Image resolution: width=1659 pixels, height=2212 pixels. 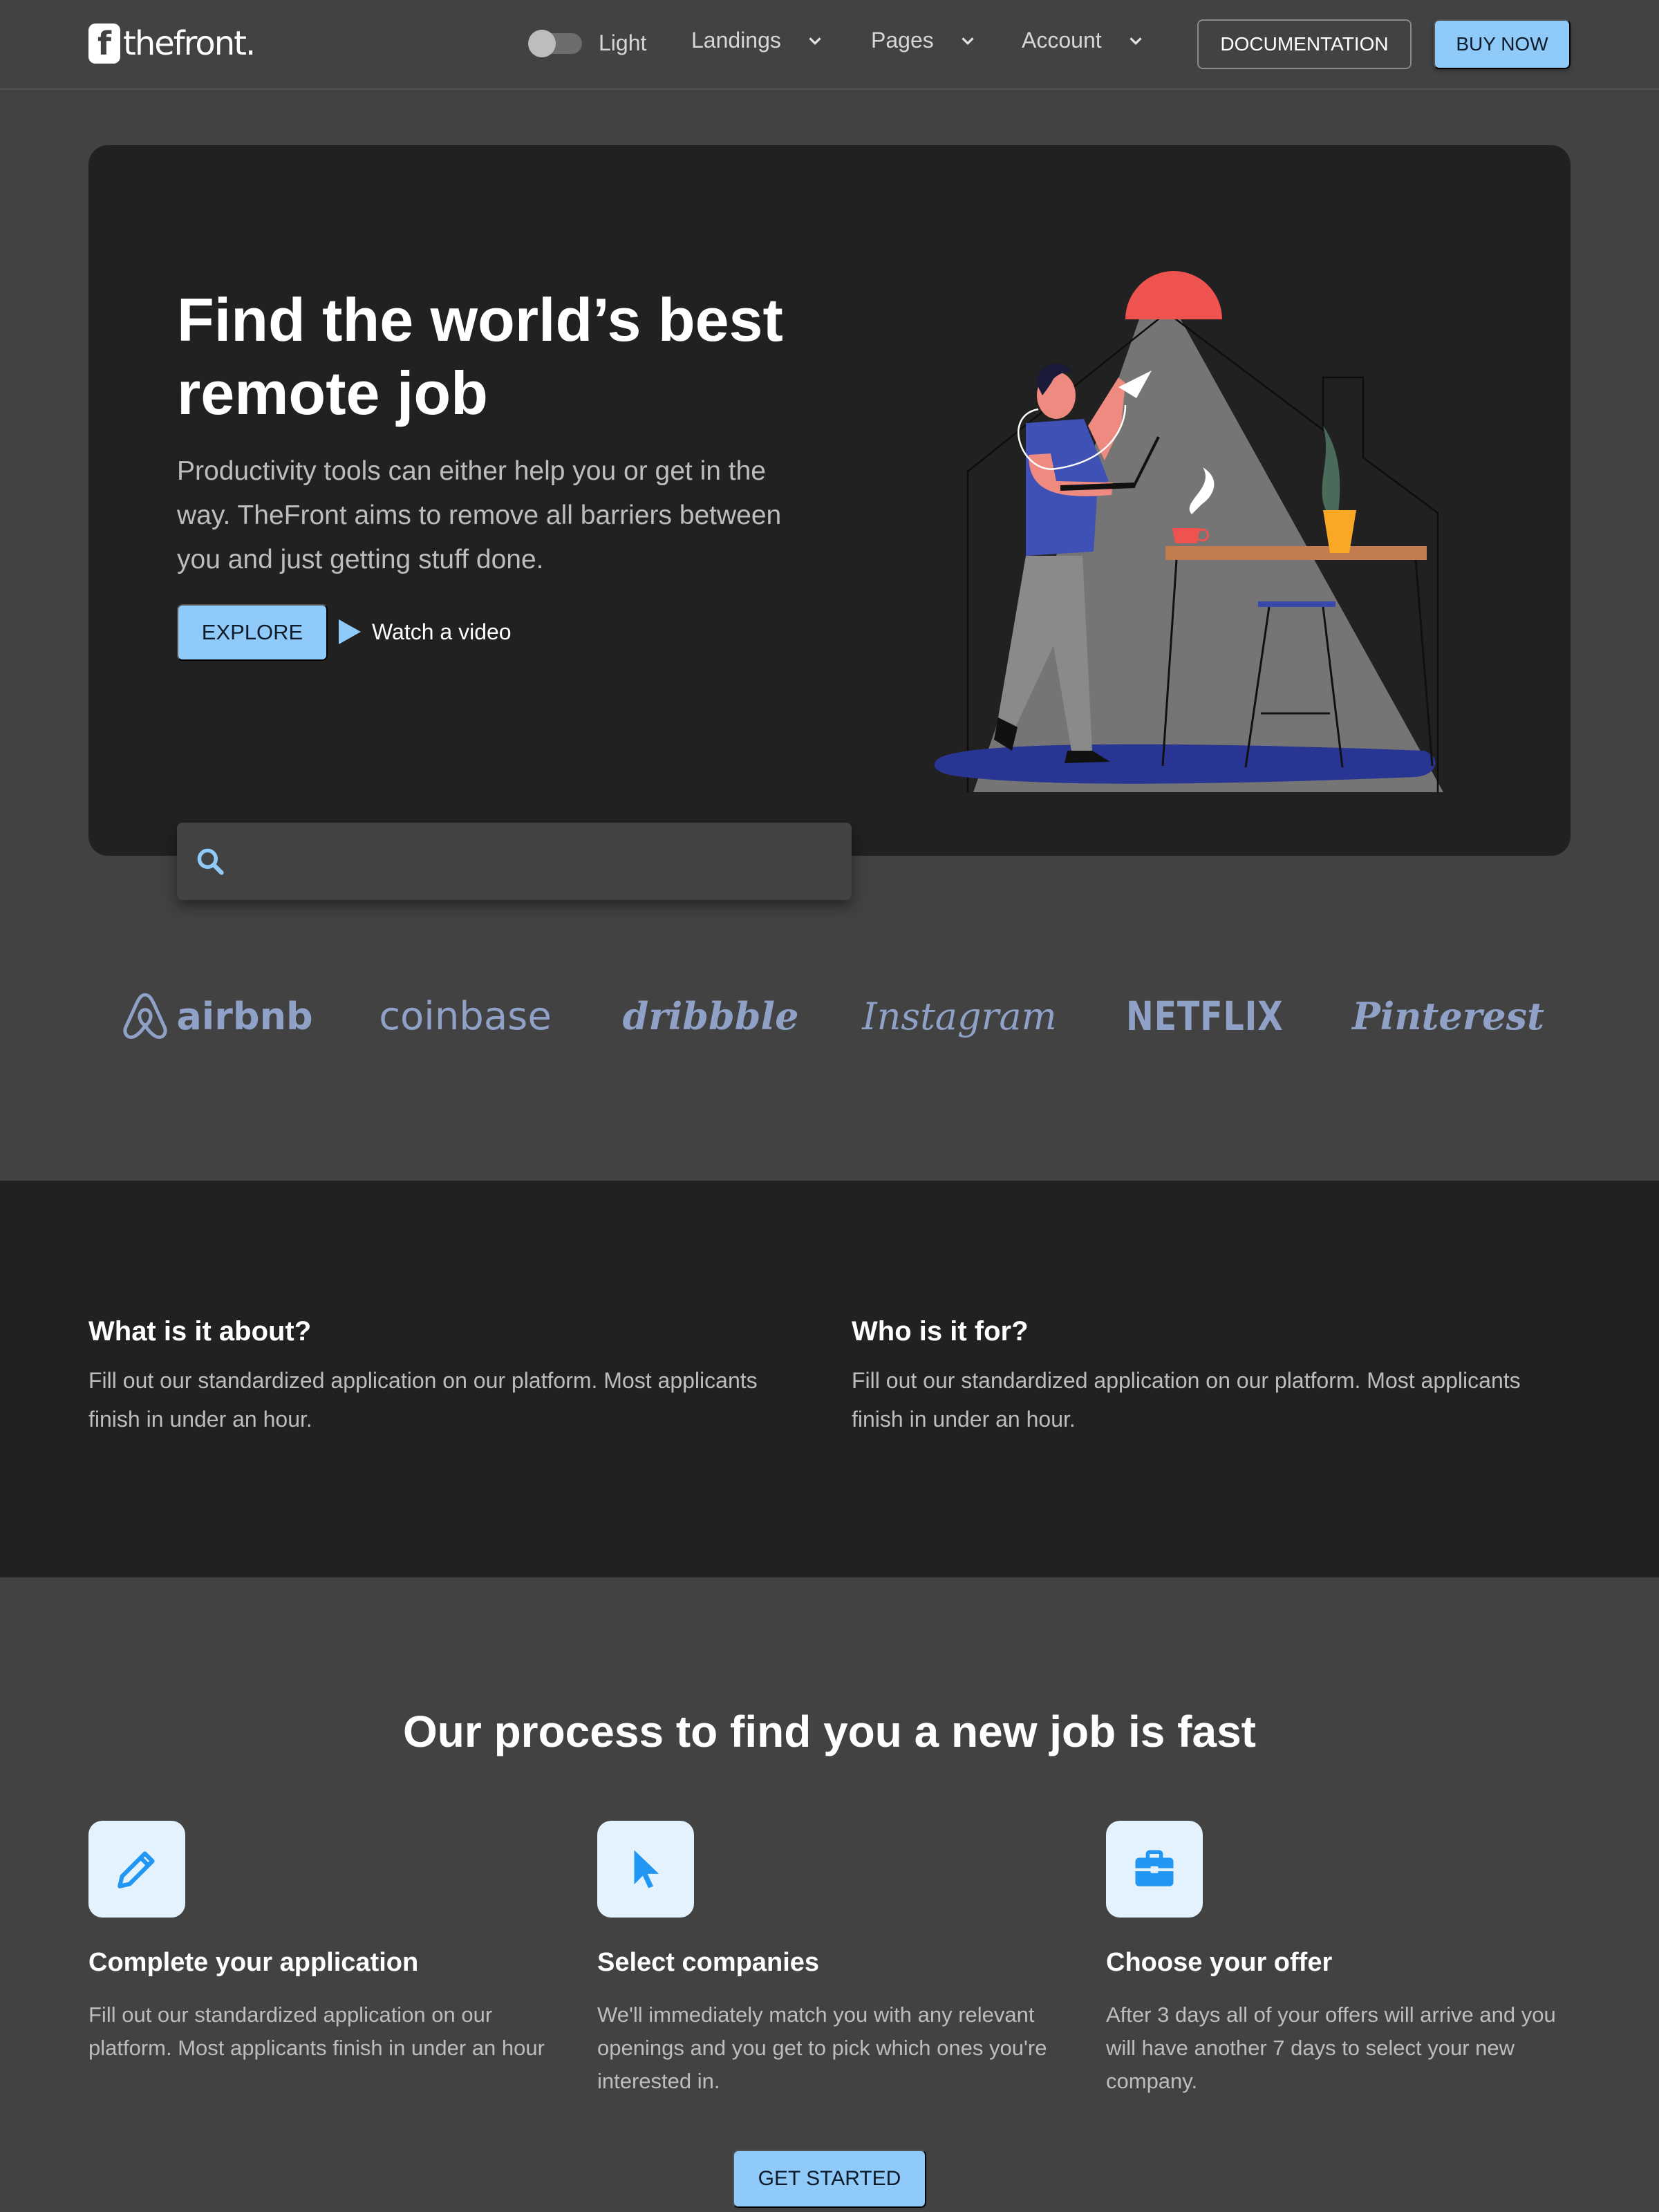 I want to click on hero-title: Find the world’s best remote job, so click(x=480, y=356).